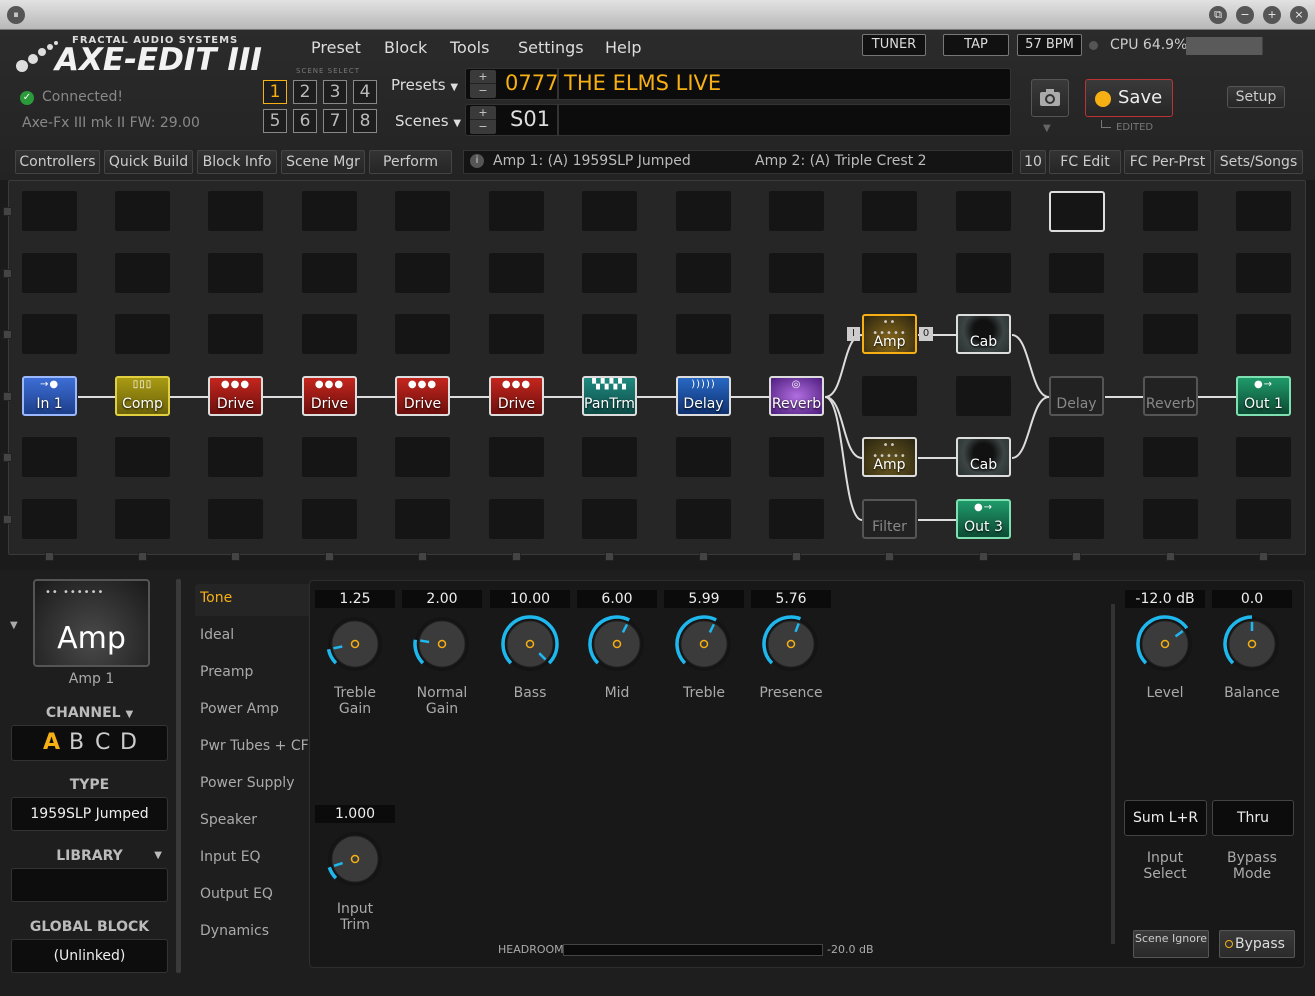 This screenshot has width=1315, height=996. Describe the element at coordinates (1170, 396) in the screenshot. I see `block-reverb-bypassed: Reverb` at that location.